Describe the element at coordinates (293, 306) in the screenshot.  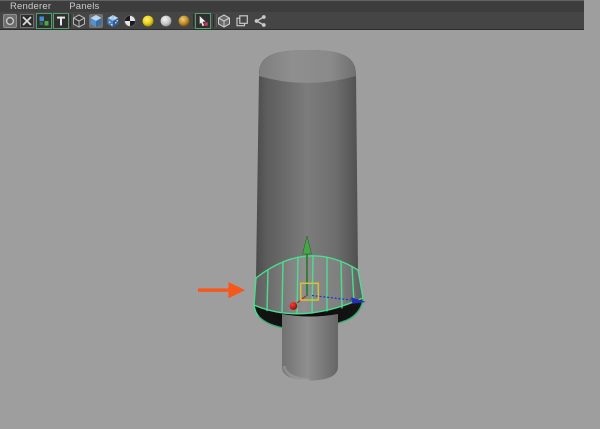
I see `manipulator-x-handle` at that location.